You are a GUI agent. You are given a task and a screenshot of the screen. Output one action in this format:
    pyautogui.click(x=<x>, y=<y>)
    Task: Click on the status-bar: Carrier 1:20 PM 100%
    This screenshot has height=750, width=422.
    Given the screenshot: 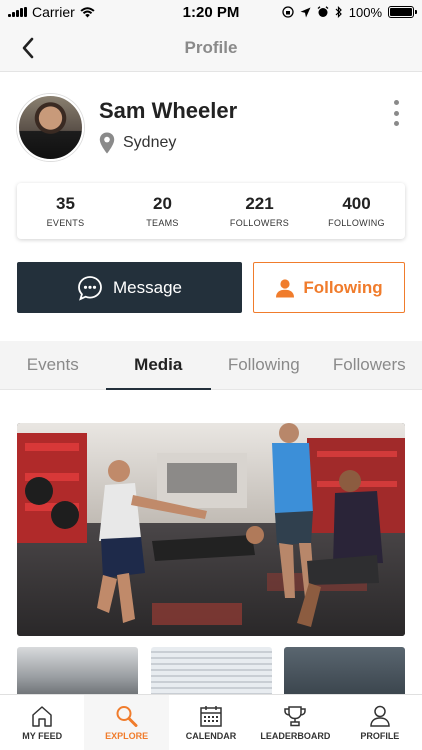 What is the action you would take?
    pyautogui.click(x=211, y=12)
    